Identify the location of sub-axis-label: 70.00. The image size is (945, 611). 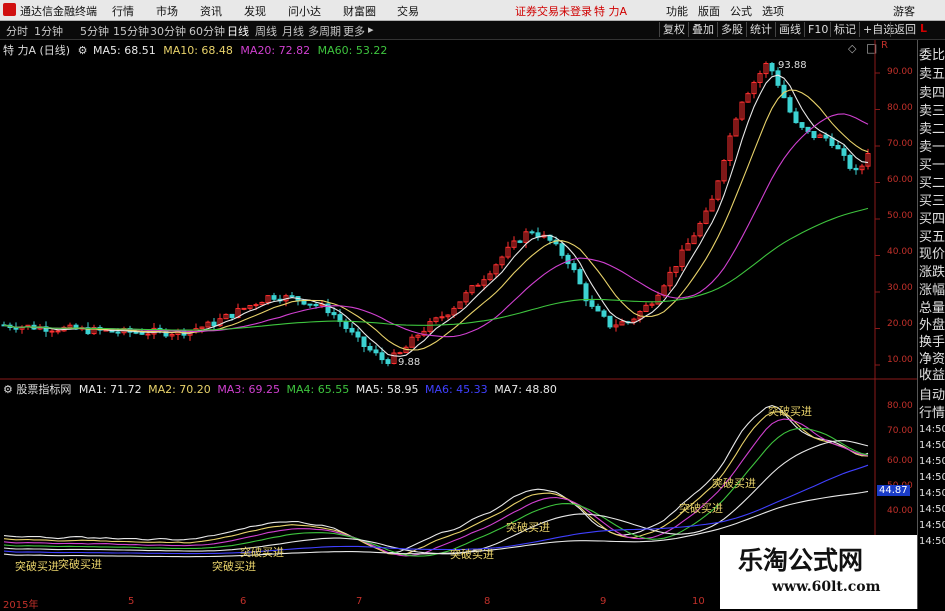
(900, 431).